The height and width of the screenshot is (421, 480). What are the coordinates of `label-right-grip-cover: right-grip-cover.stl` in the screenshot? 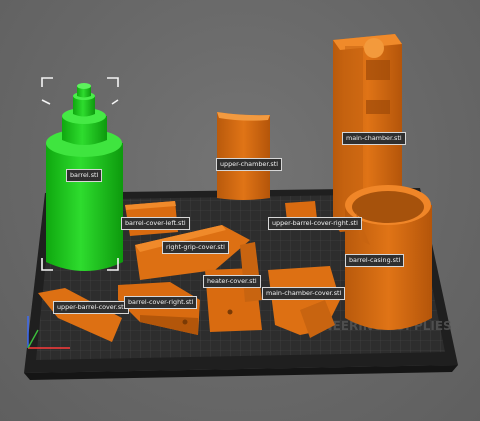 It's located at (195, 247).